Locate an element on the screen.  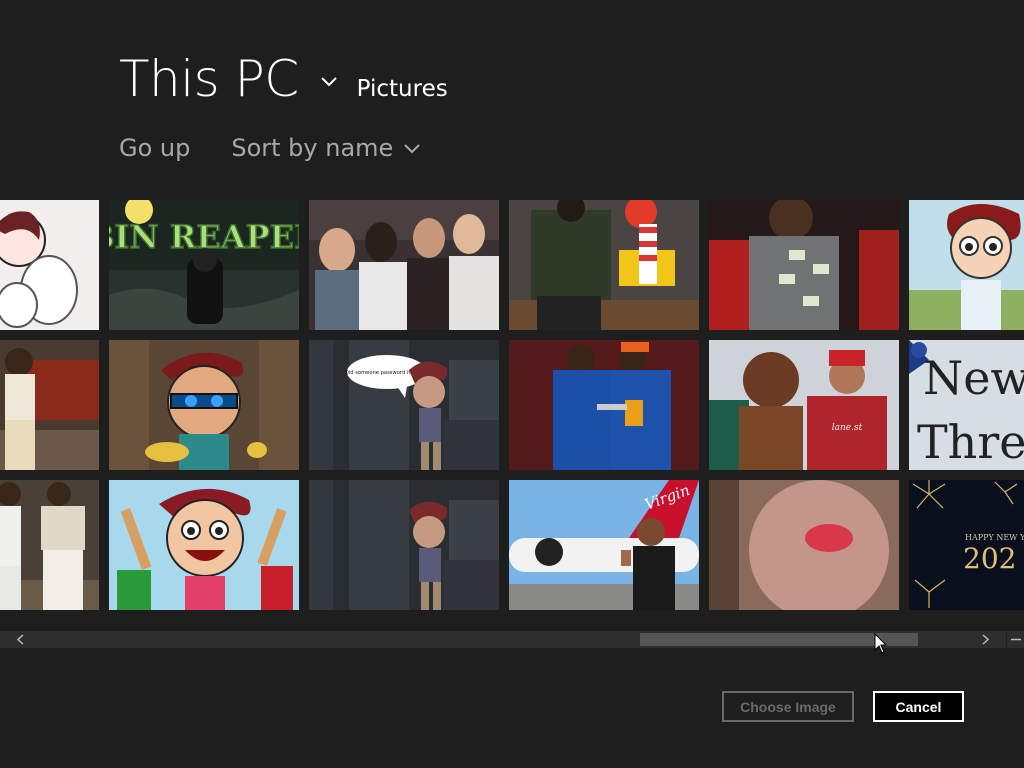
tile-bin-reaper: BIN REAPER is located at coordinates (204, 265).